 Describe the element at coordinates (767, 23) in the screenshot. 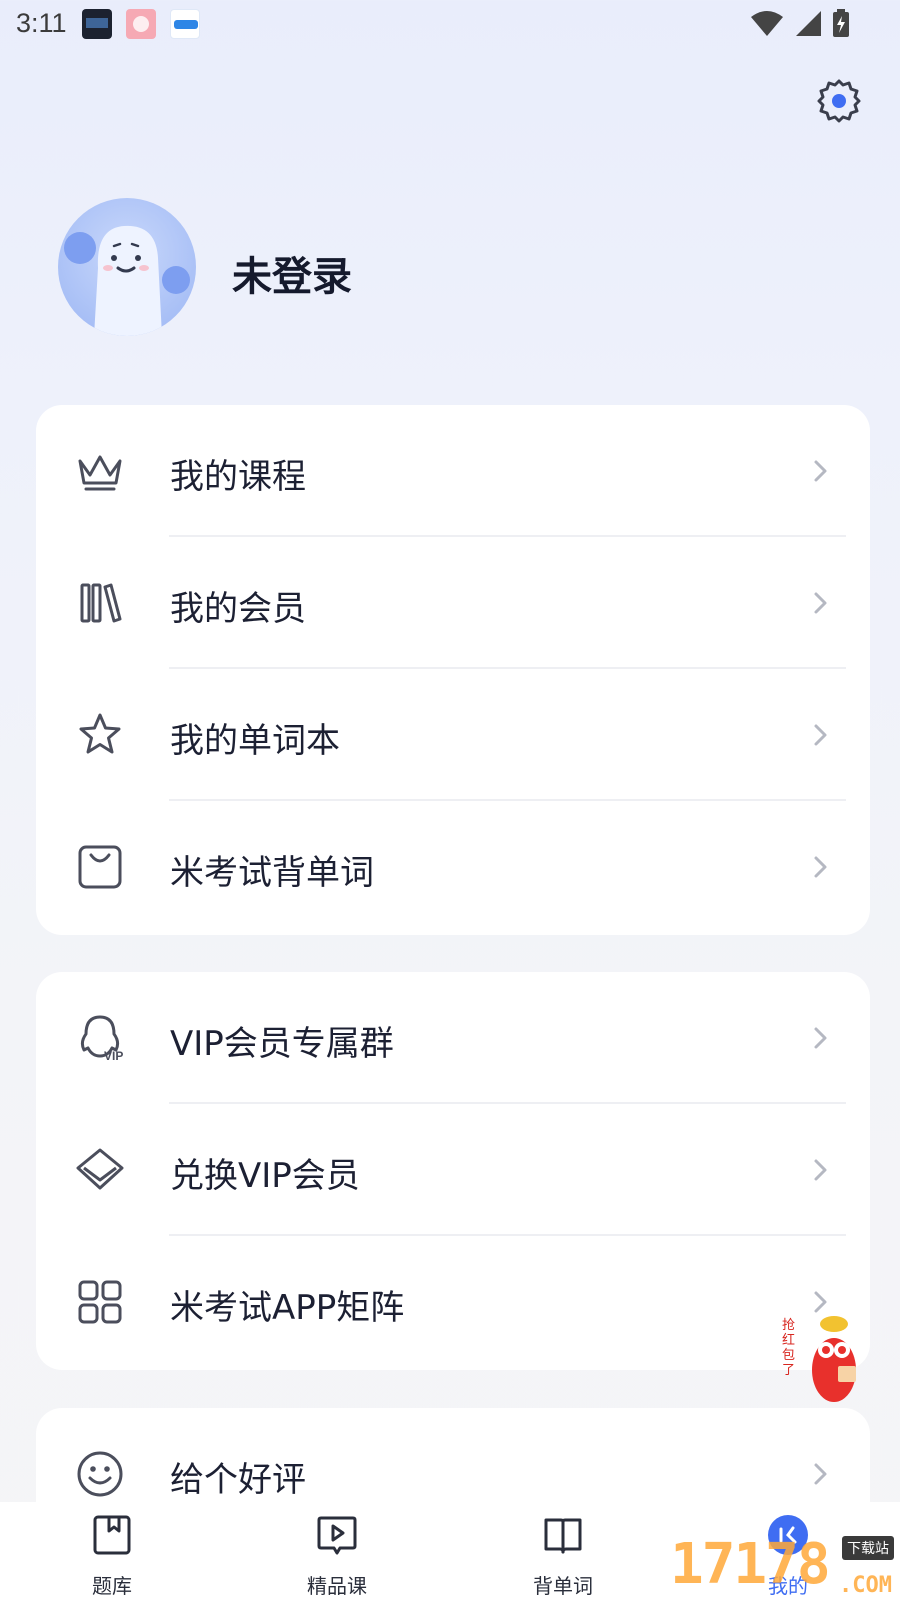

I see `wifi-icon` at that location.